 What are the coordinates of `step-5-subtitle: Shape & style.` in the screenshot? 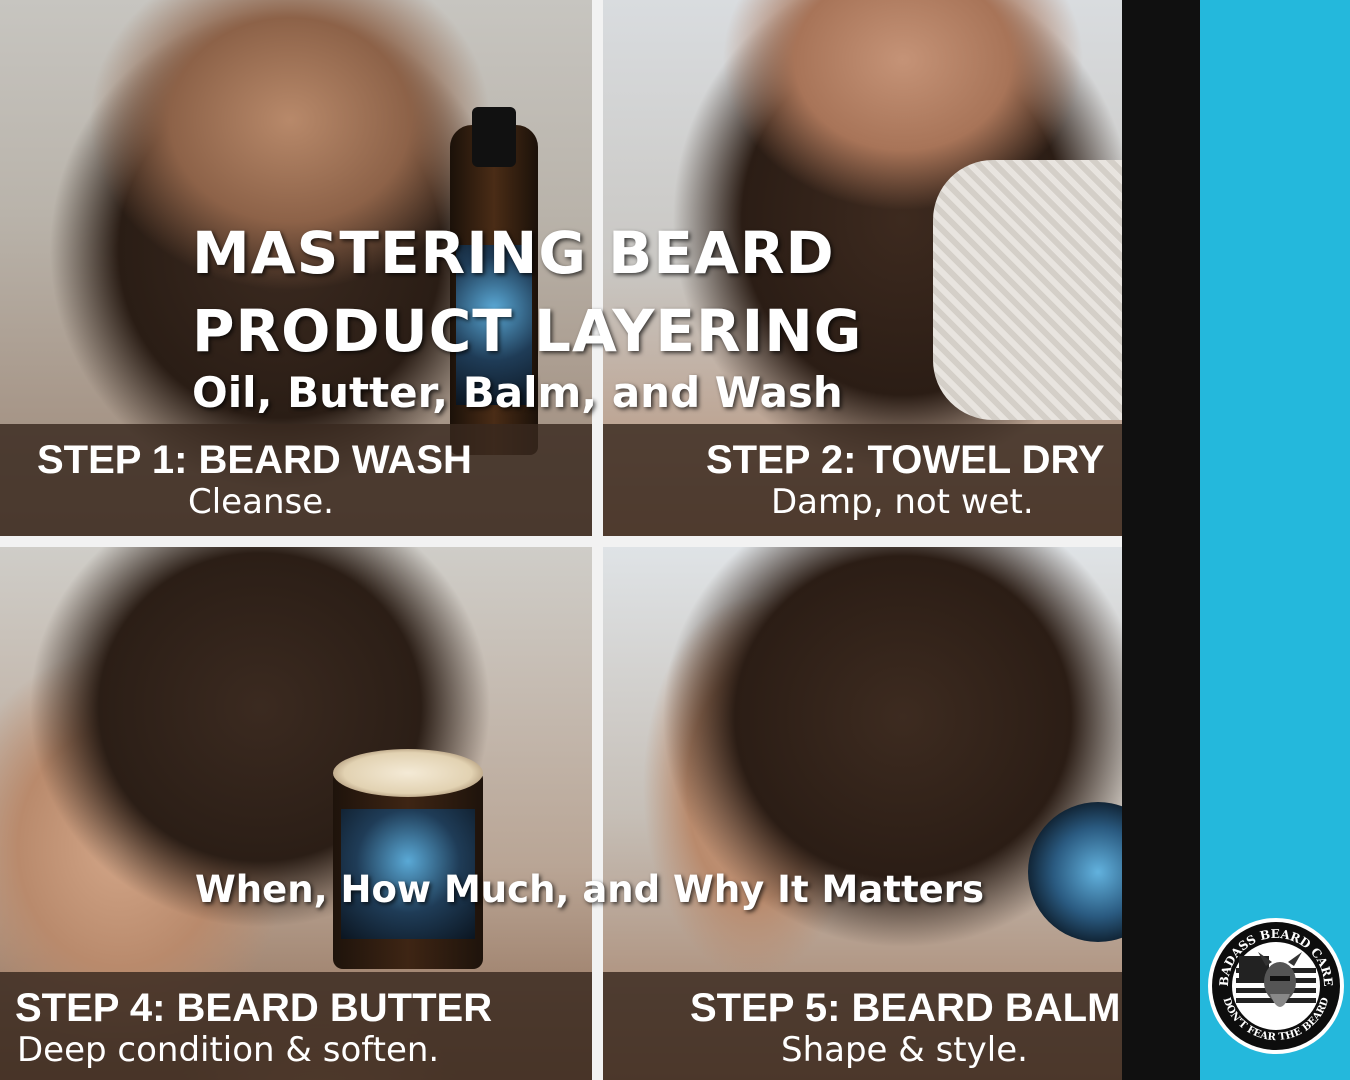 It's located at (904, 1050).